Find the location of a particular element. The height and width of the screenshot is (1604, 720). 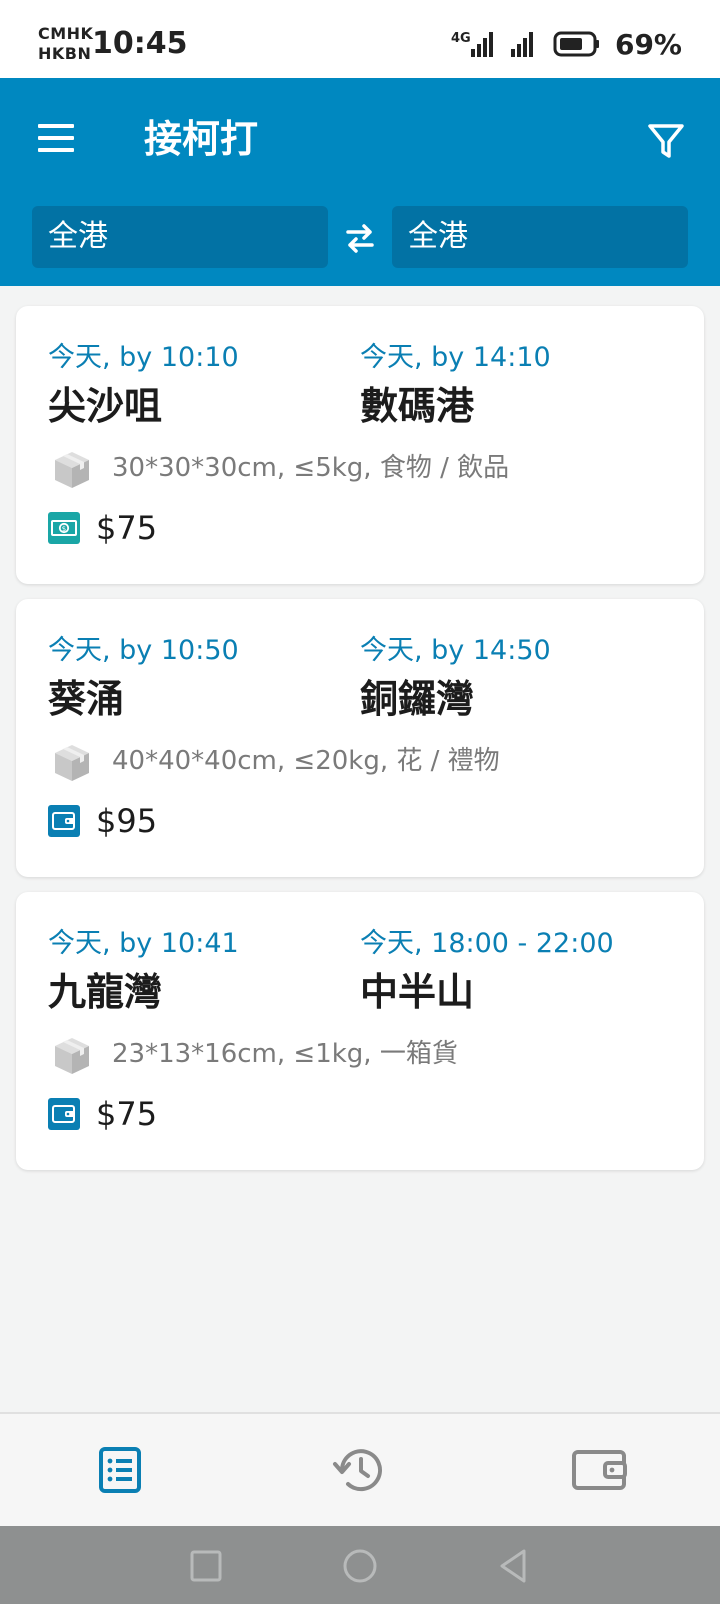

dropoff-place: 銅鑼灣 is located at coordinates (417, 699).